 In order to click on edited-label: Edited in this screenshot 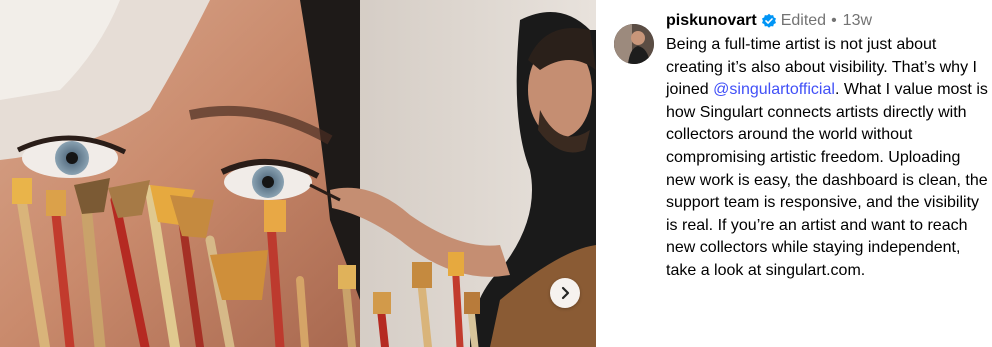, I will do `click(803, 20)`.